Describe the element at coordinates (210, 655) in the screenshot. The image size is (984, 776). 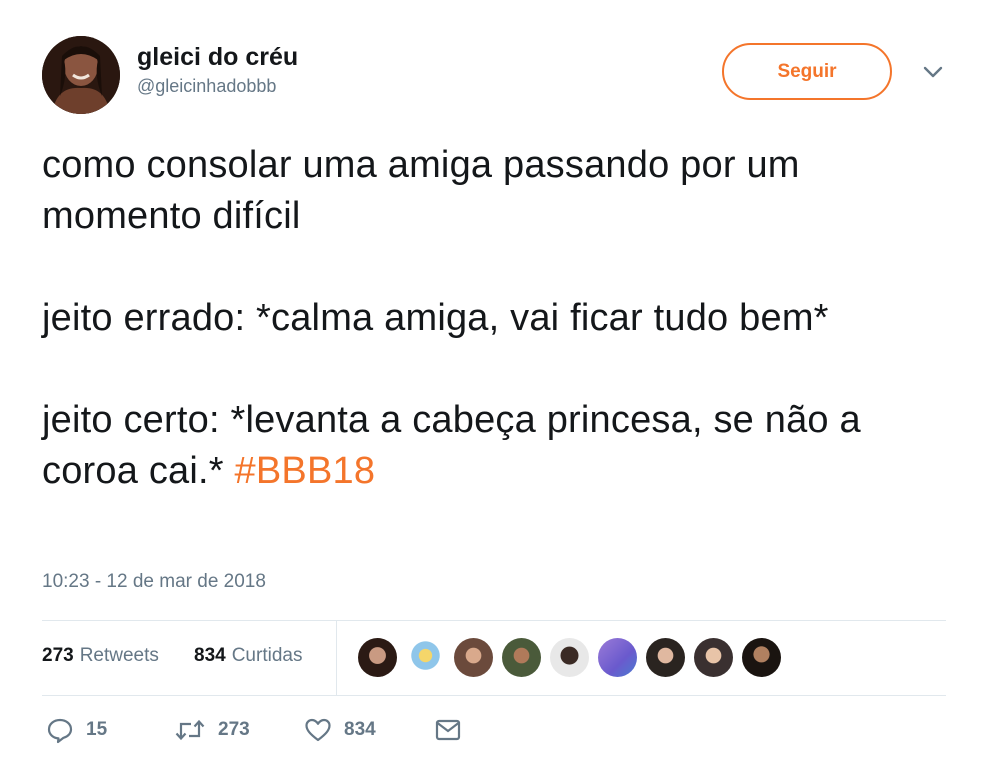
I see `likes-count: 834` at that location.